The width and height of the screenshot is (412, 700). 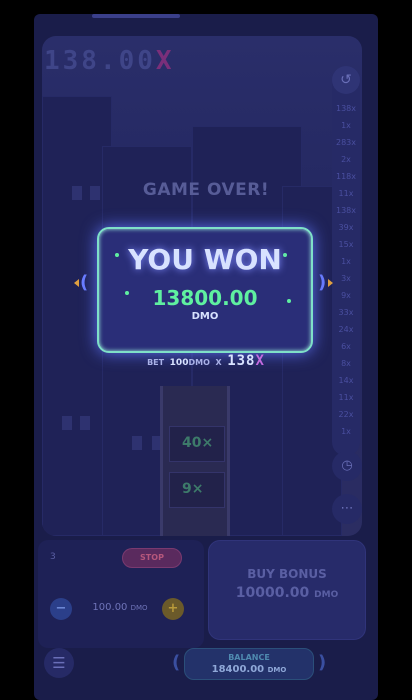 I want to click on bet-amount-field: 100.00 DMO, so click(x=120, y=607).